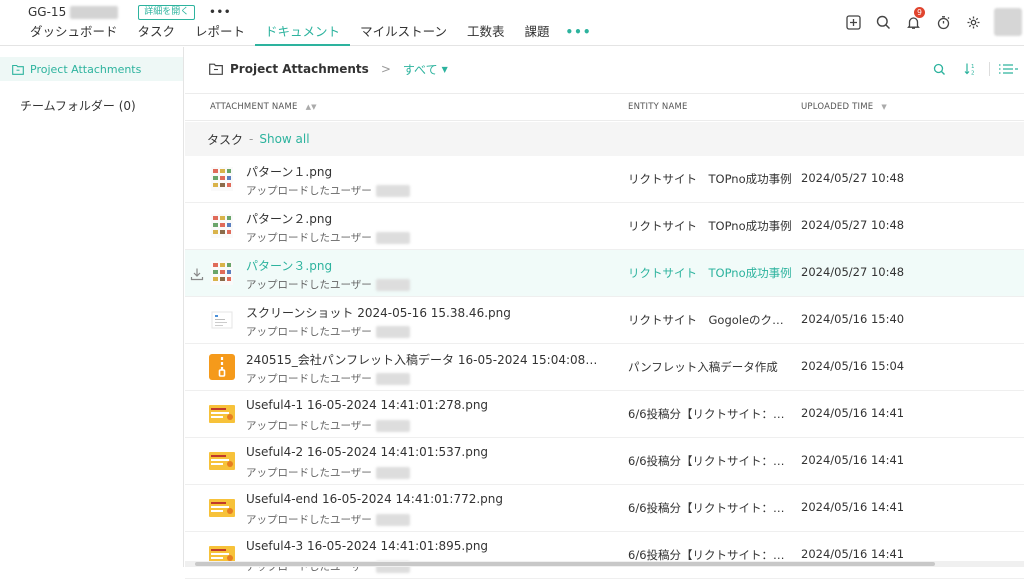 This screenshot has height=579, width=1024. Describe the element at coordinates (420, 69) in the screenshot. I see `filter-dropdown: すべて` at that location.